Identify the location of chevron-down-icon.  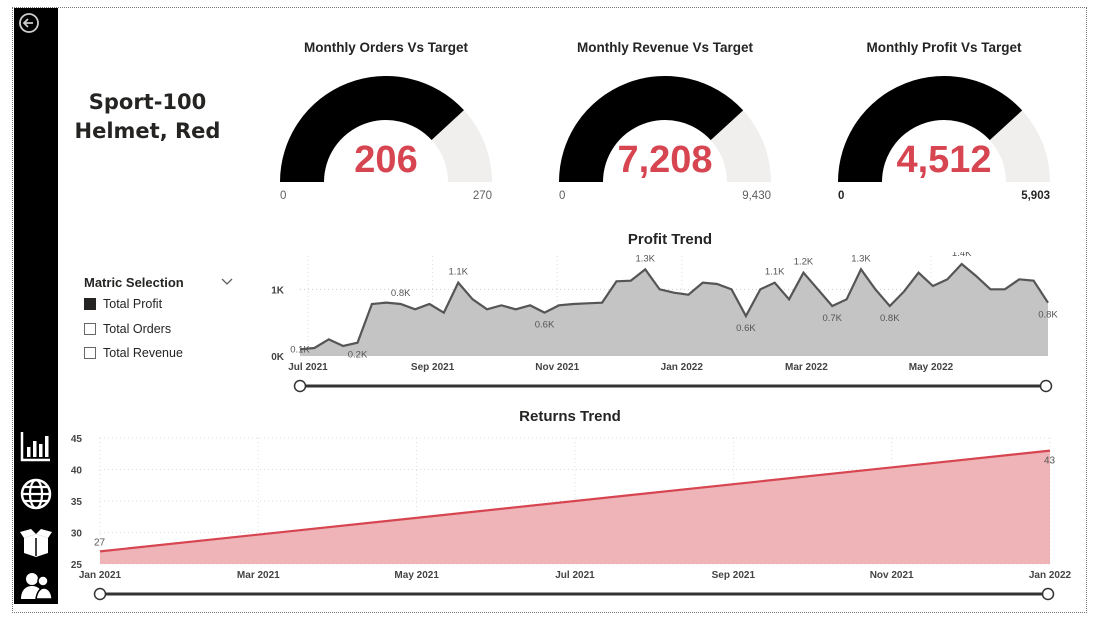
(227, 282).